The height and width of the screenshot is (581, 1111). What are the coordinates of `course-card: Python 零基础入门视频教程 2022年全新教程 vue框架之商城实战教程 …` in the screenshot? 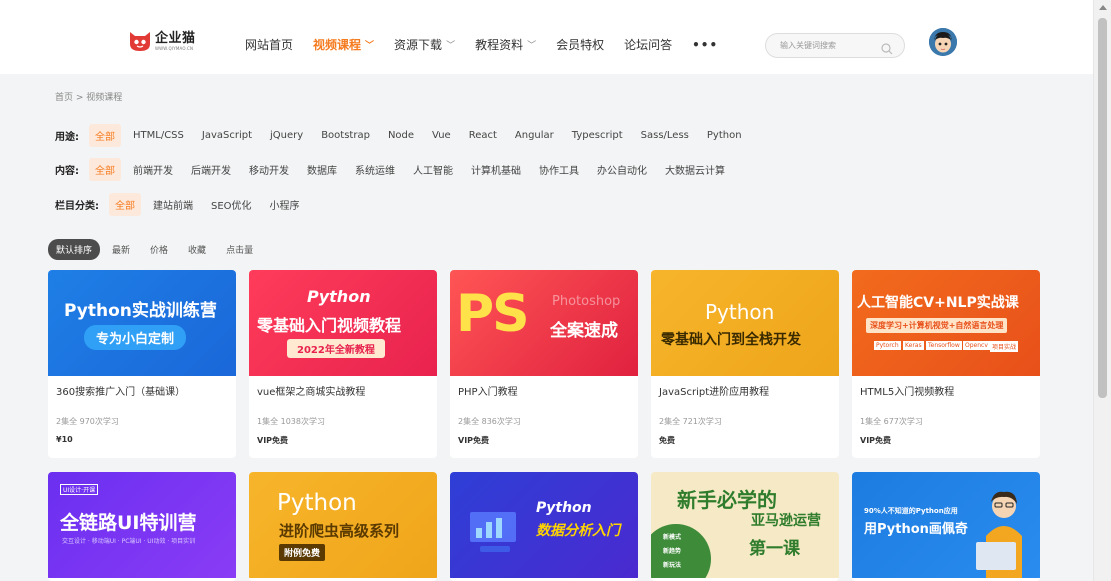 It's located at (343, 364).